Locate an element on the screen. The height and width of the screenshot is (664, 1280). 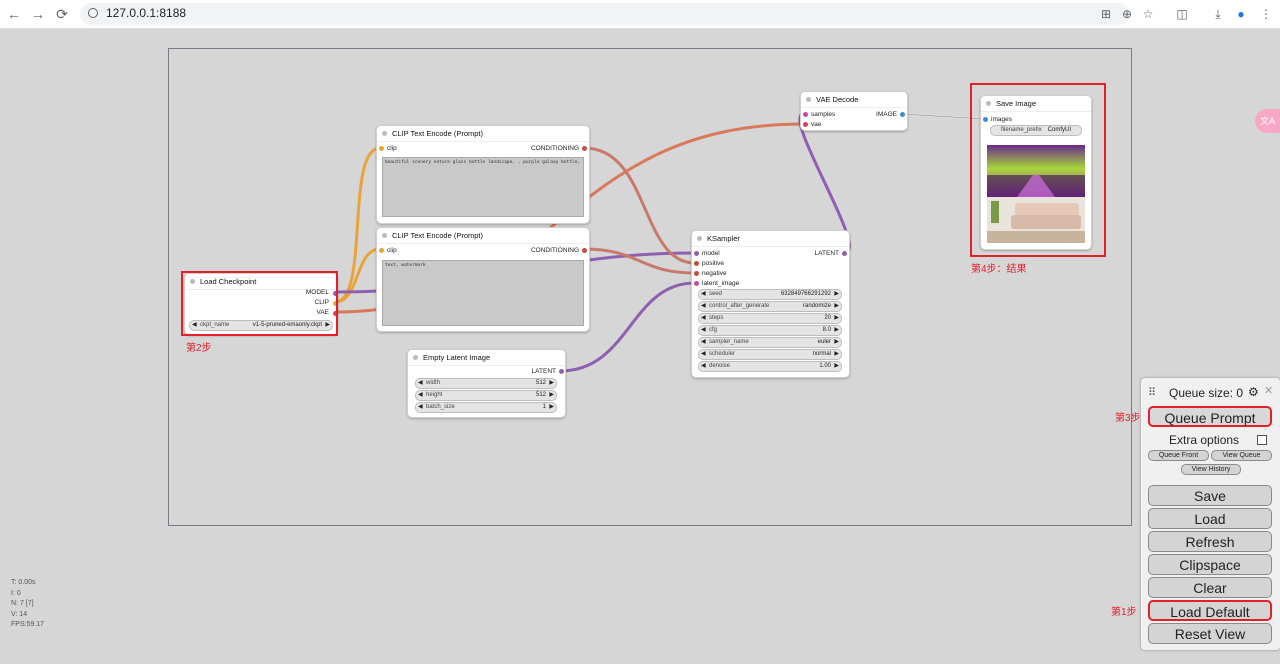
latent-input-dot is located at coordinates (696, 283).